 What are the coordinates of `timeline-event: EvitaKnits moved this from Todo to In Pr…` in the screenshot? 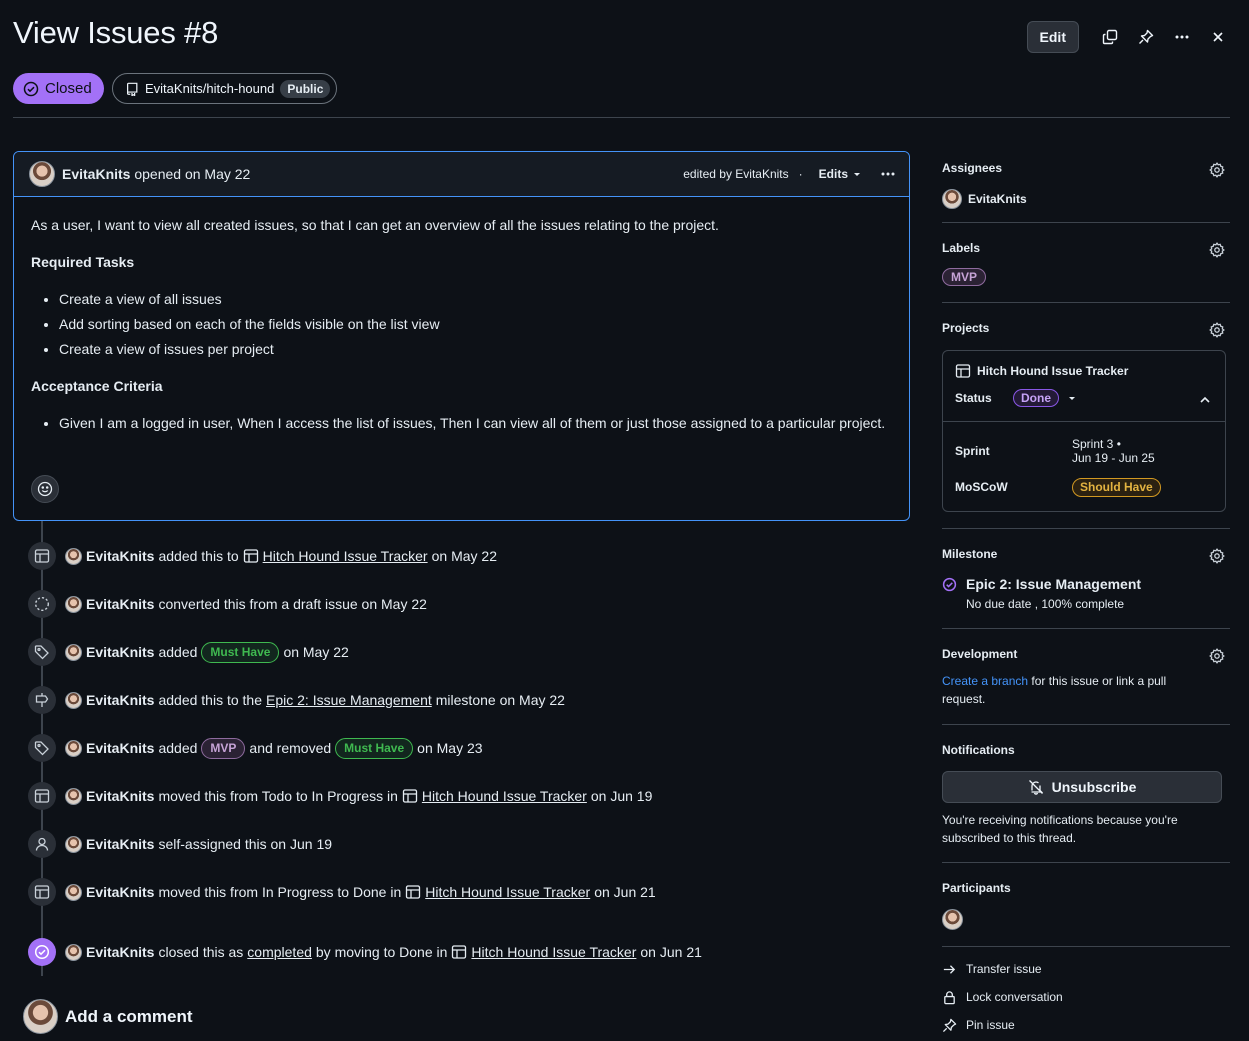 It's located at (340, 796).